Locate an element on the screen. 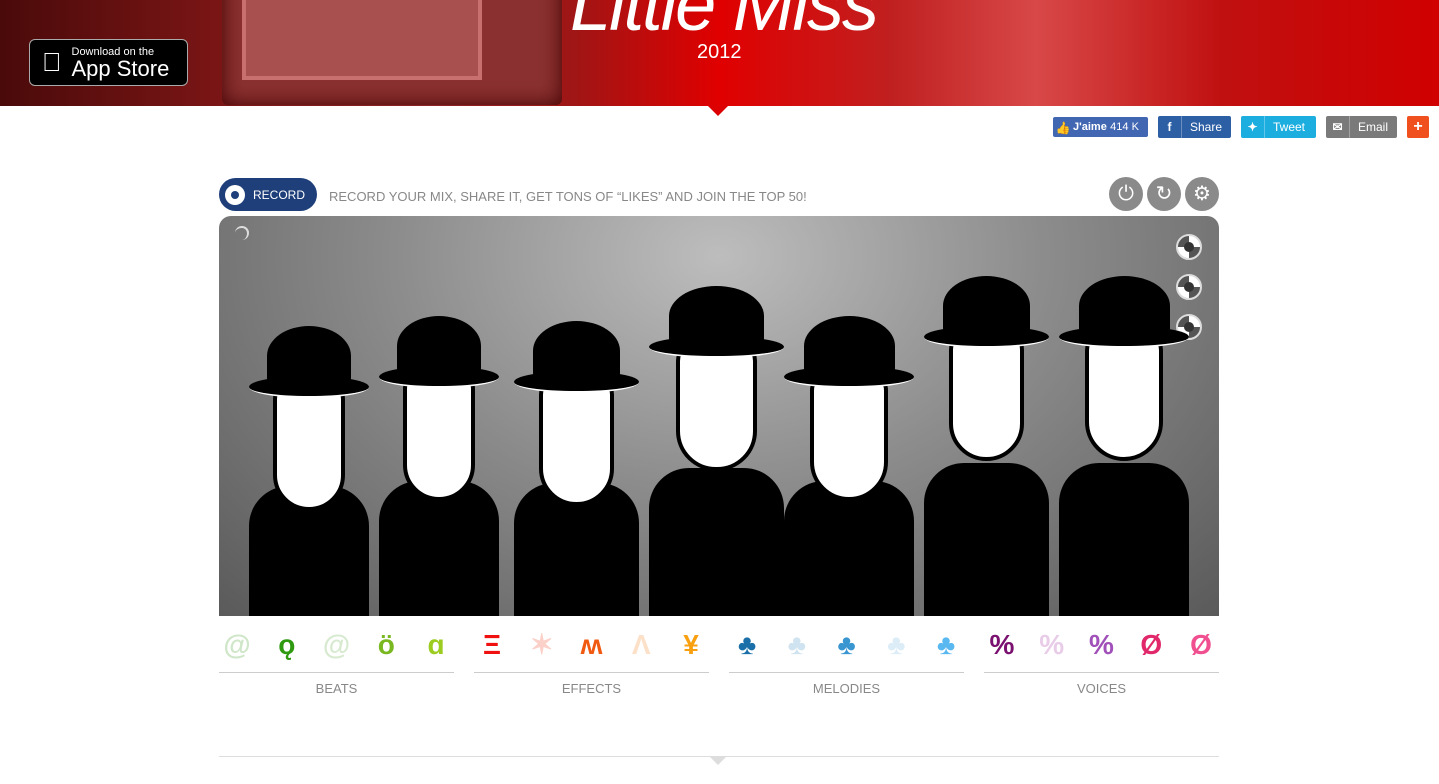  email-button: ✉ Email is located at coordinates (1361, 127).